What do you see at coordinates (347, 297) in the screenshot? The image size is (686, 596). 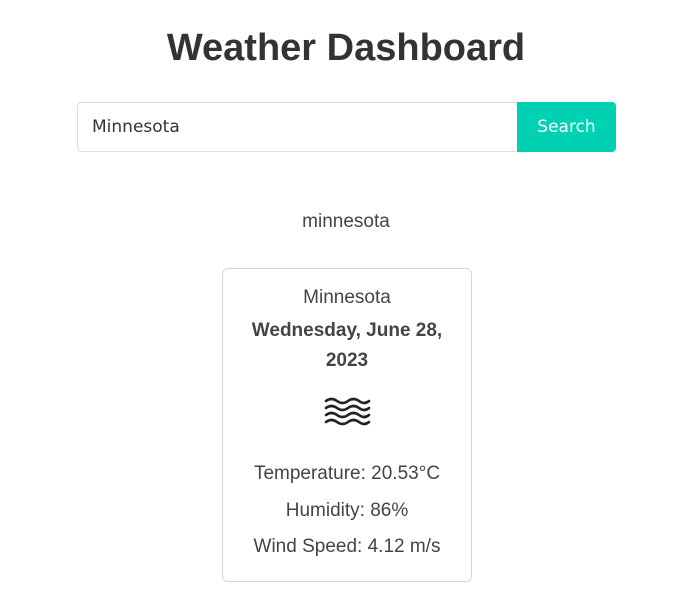 I see `card-city: Minnesota` at bounding box center [347, 297].